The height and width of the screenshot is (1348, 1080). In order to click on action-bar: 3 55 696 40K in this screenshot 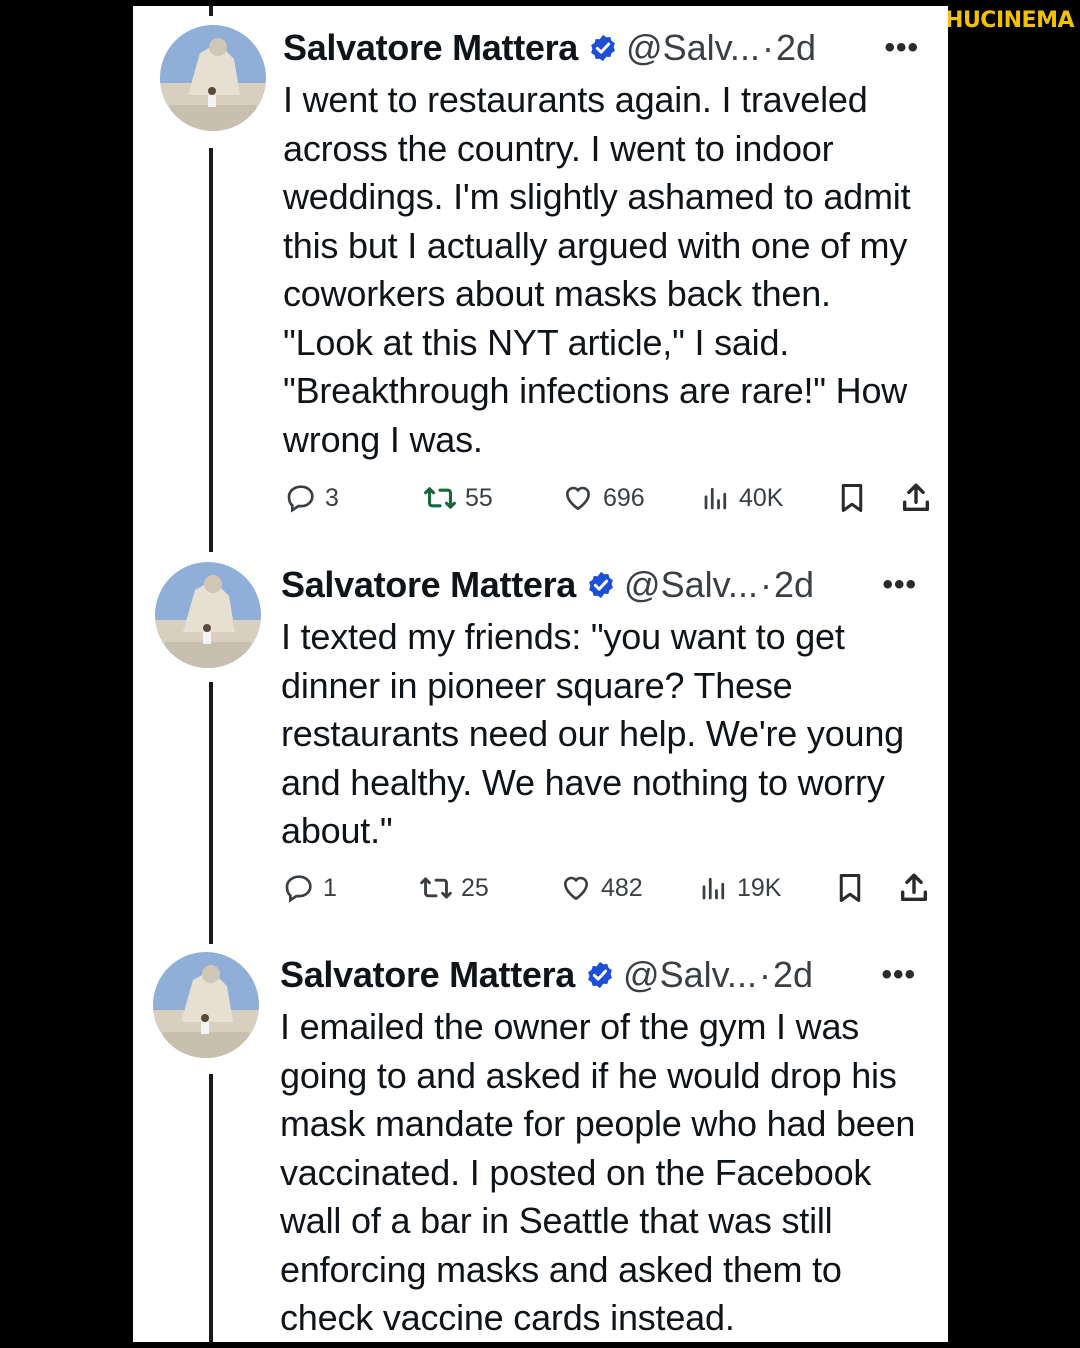, I will do `click(615, 498)`.